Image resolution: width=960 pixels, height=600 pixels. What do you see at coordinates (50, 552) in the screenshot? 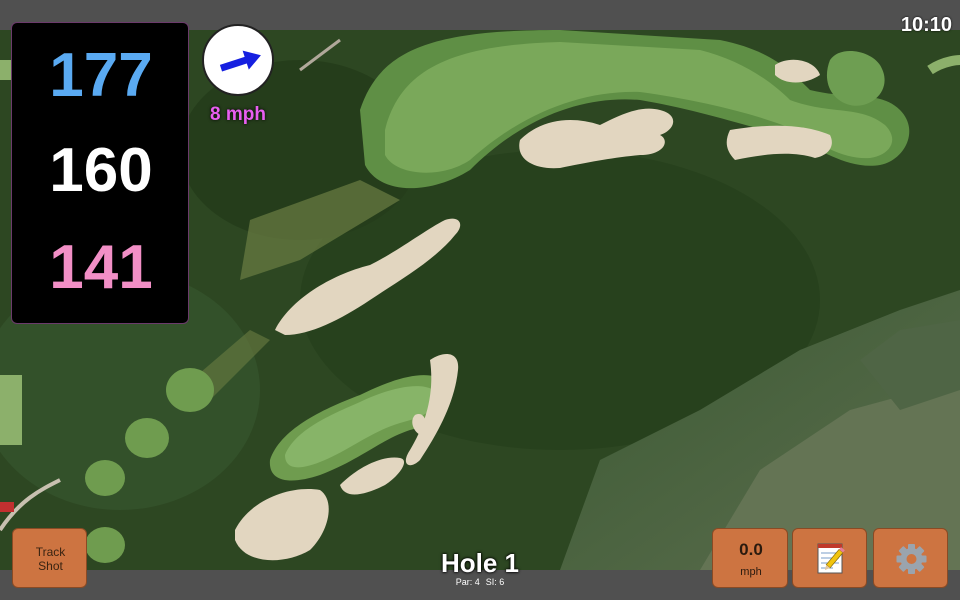
I see `track-shot-label-line1: Track` at bounding box center [50, 552].